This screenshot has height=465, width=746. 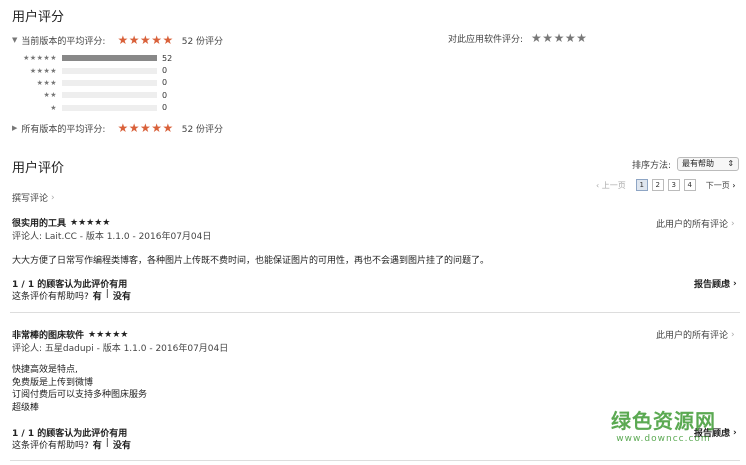 What do you see at coordinates (731, 163) in the screenshot?
I see `updown-chevron-icon: ⇕` at bounding box center [731, 163].